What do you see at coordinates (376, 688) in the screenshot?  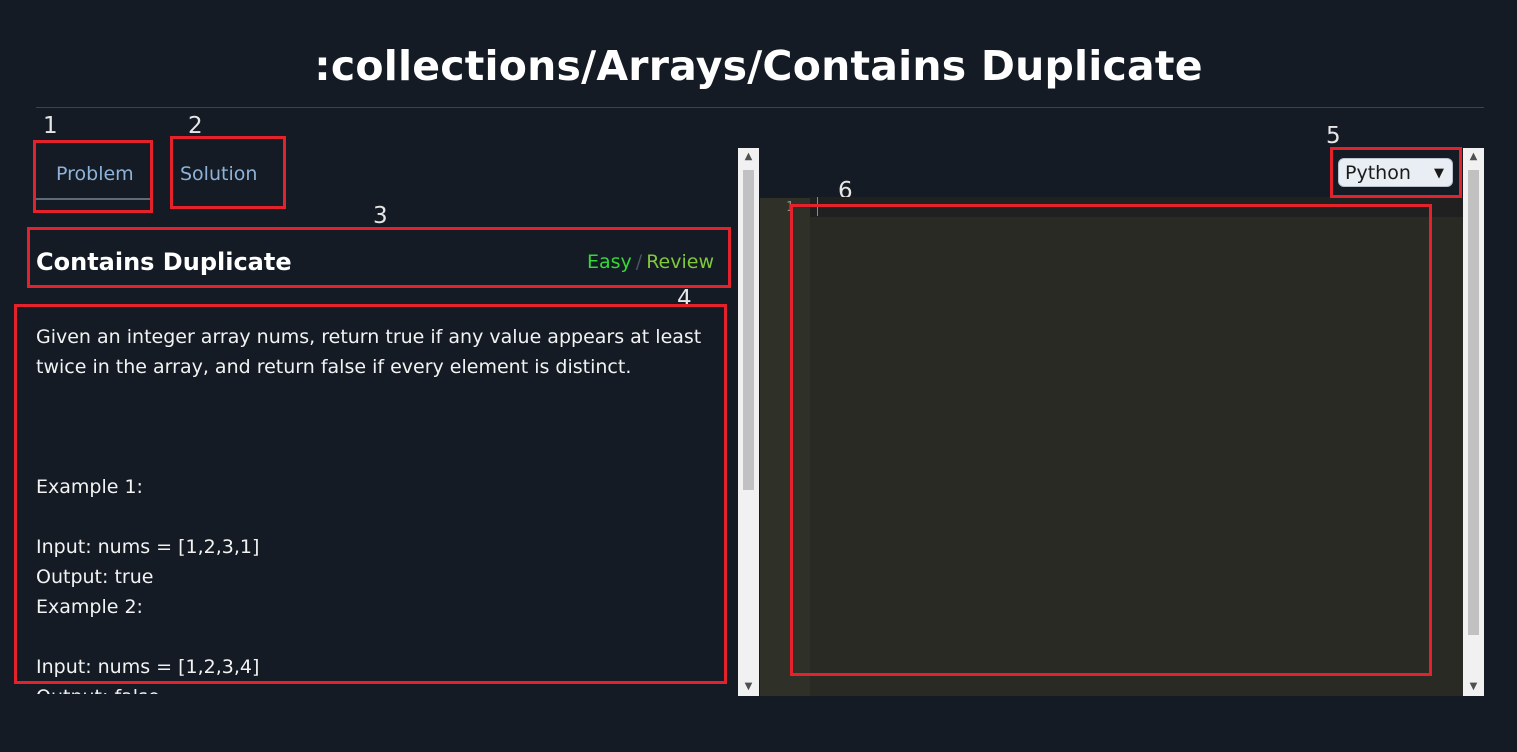 I see `example-2-output: Output: false` at bounding box center [376, 688].